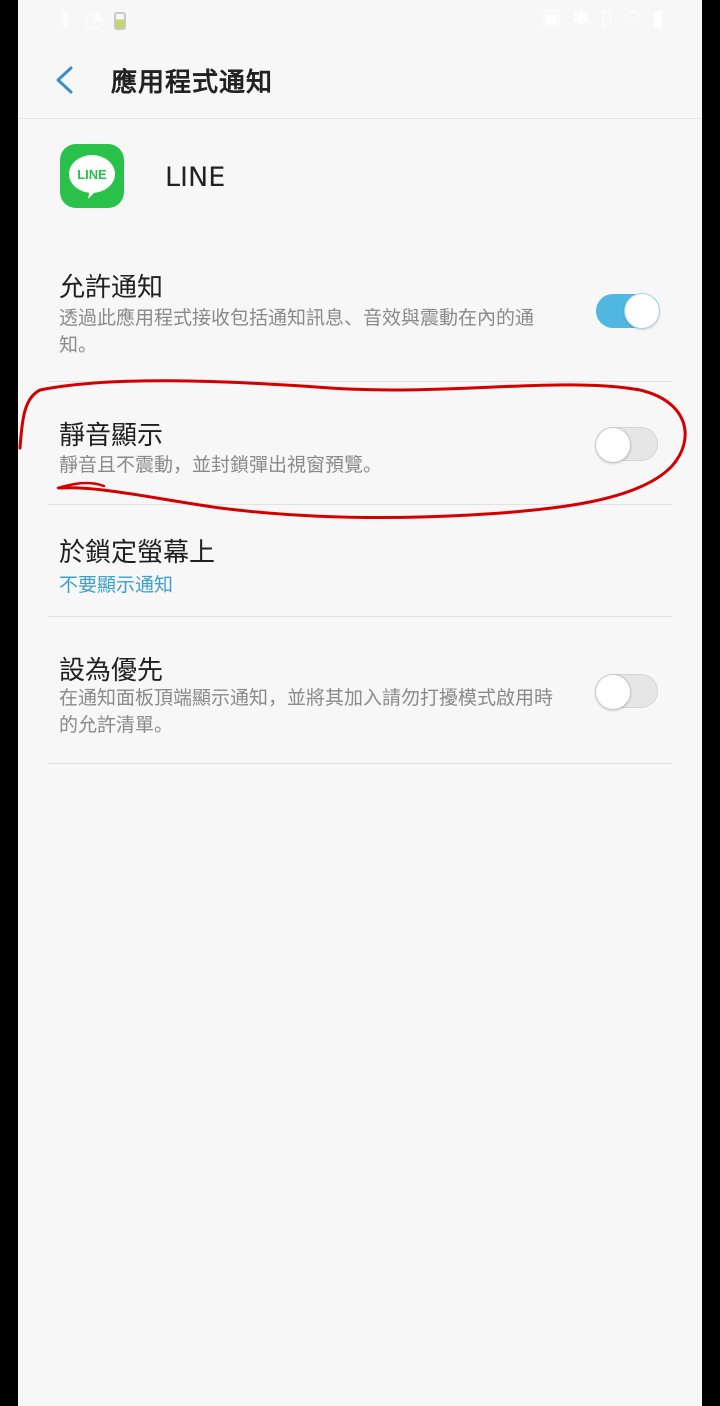  Describe the element at coordinates (606, 18) in the screenshot. I see `vibrate-icon: ▯` at that location.